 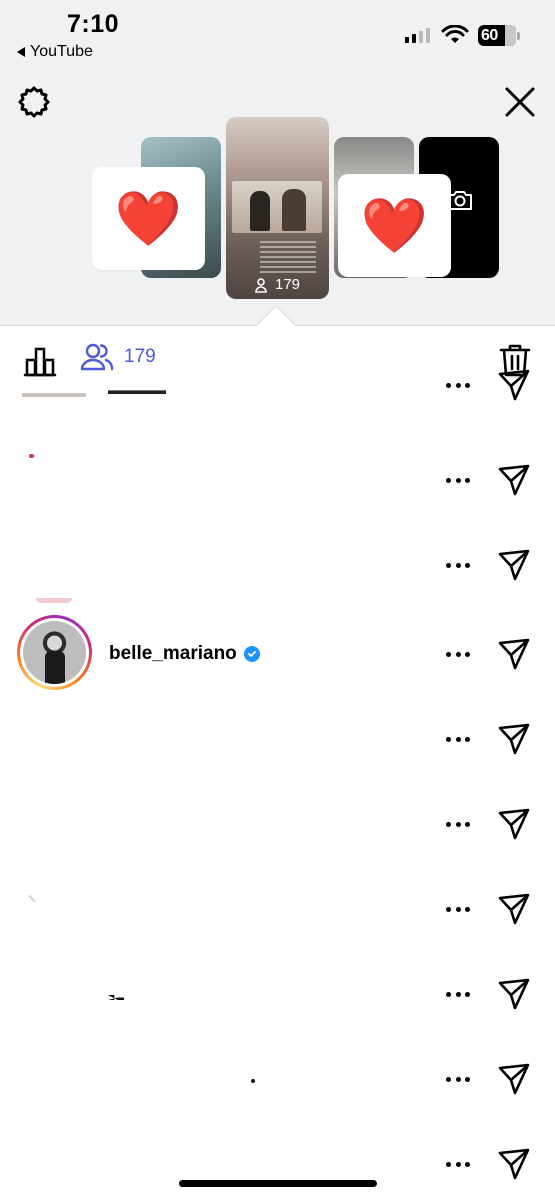 What do you see at coordinates (287, 284) in the screenshot?
I see `current-story-viewer-count: 179` at bounding box center [287, 284].